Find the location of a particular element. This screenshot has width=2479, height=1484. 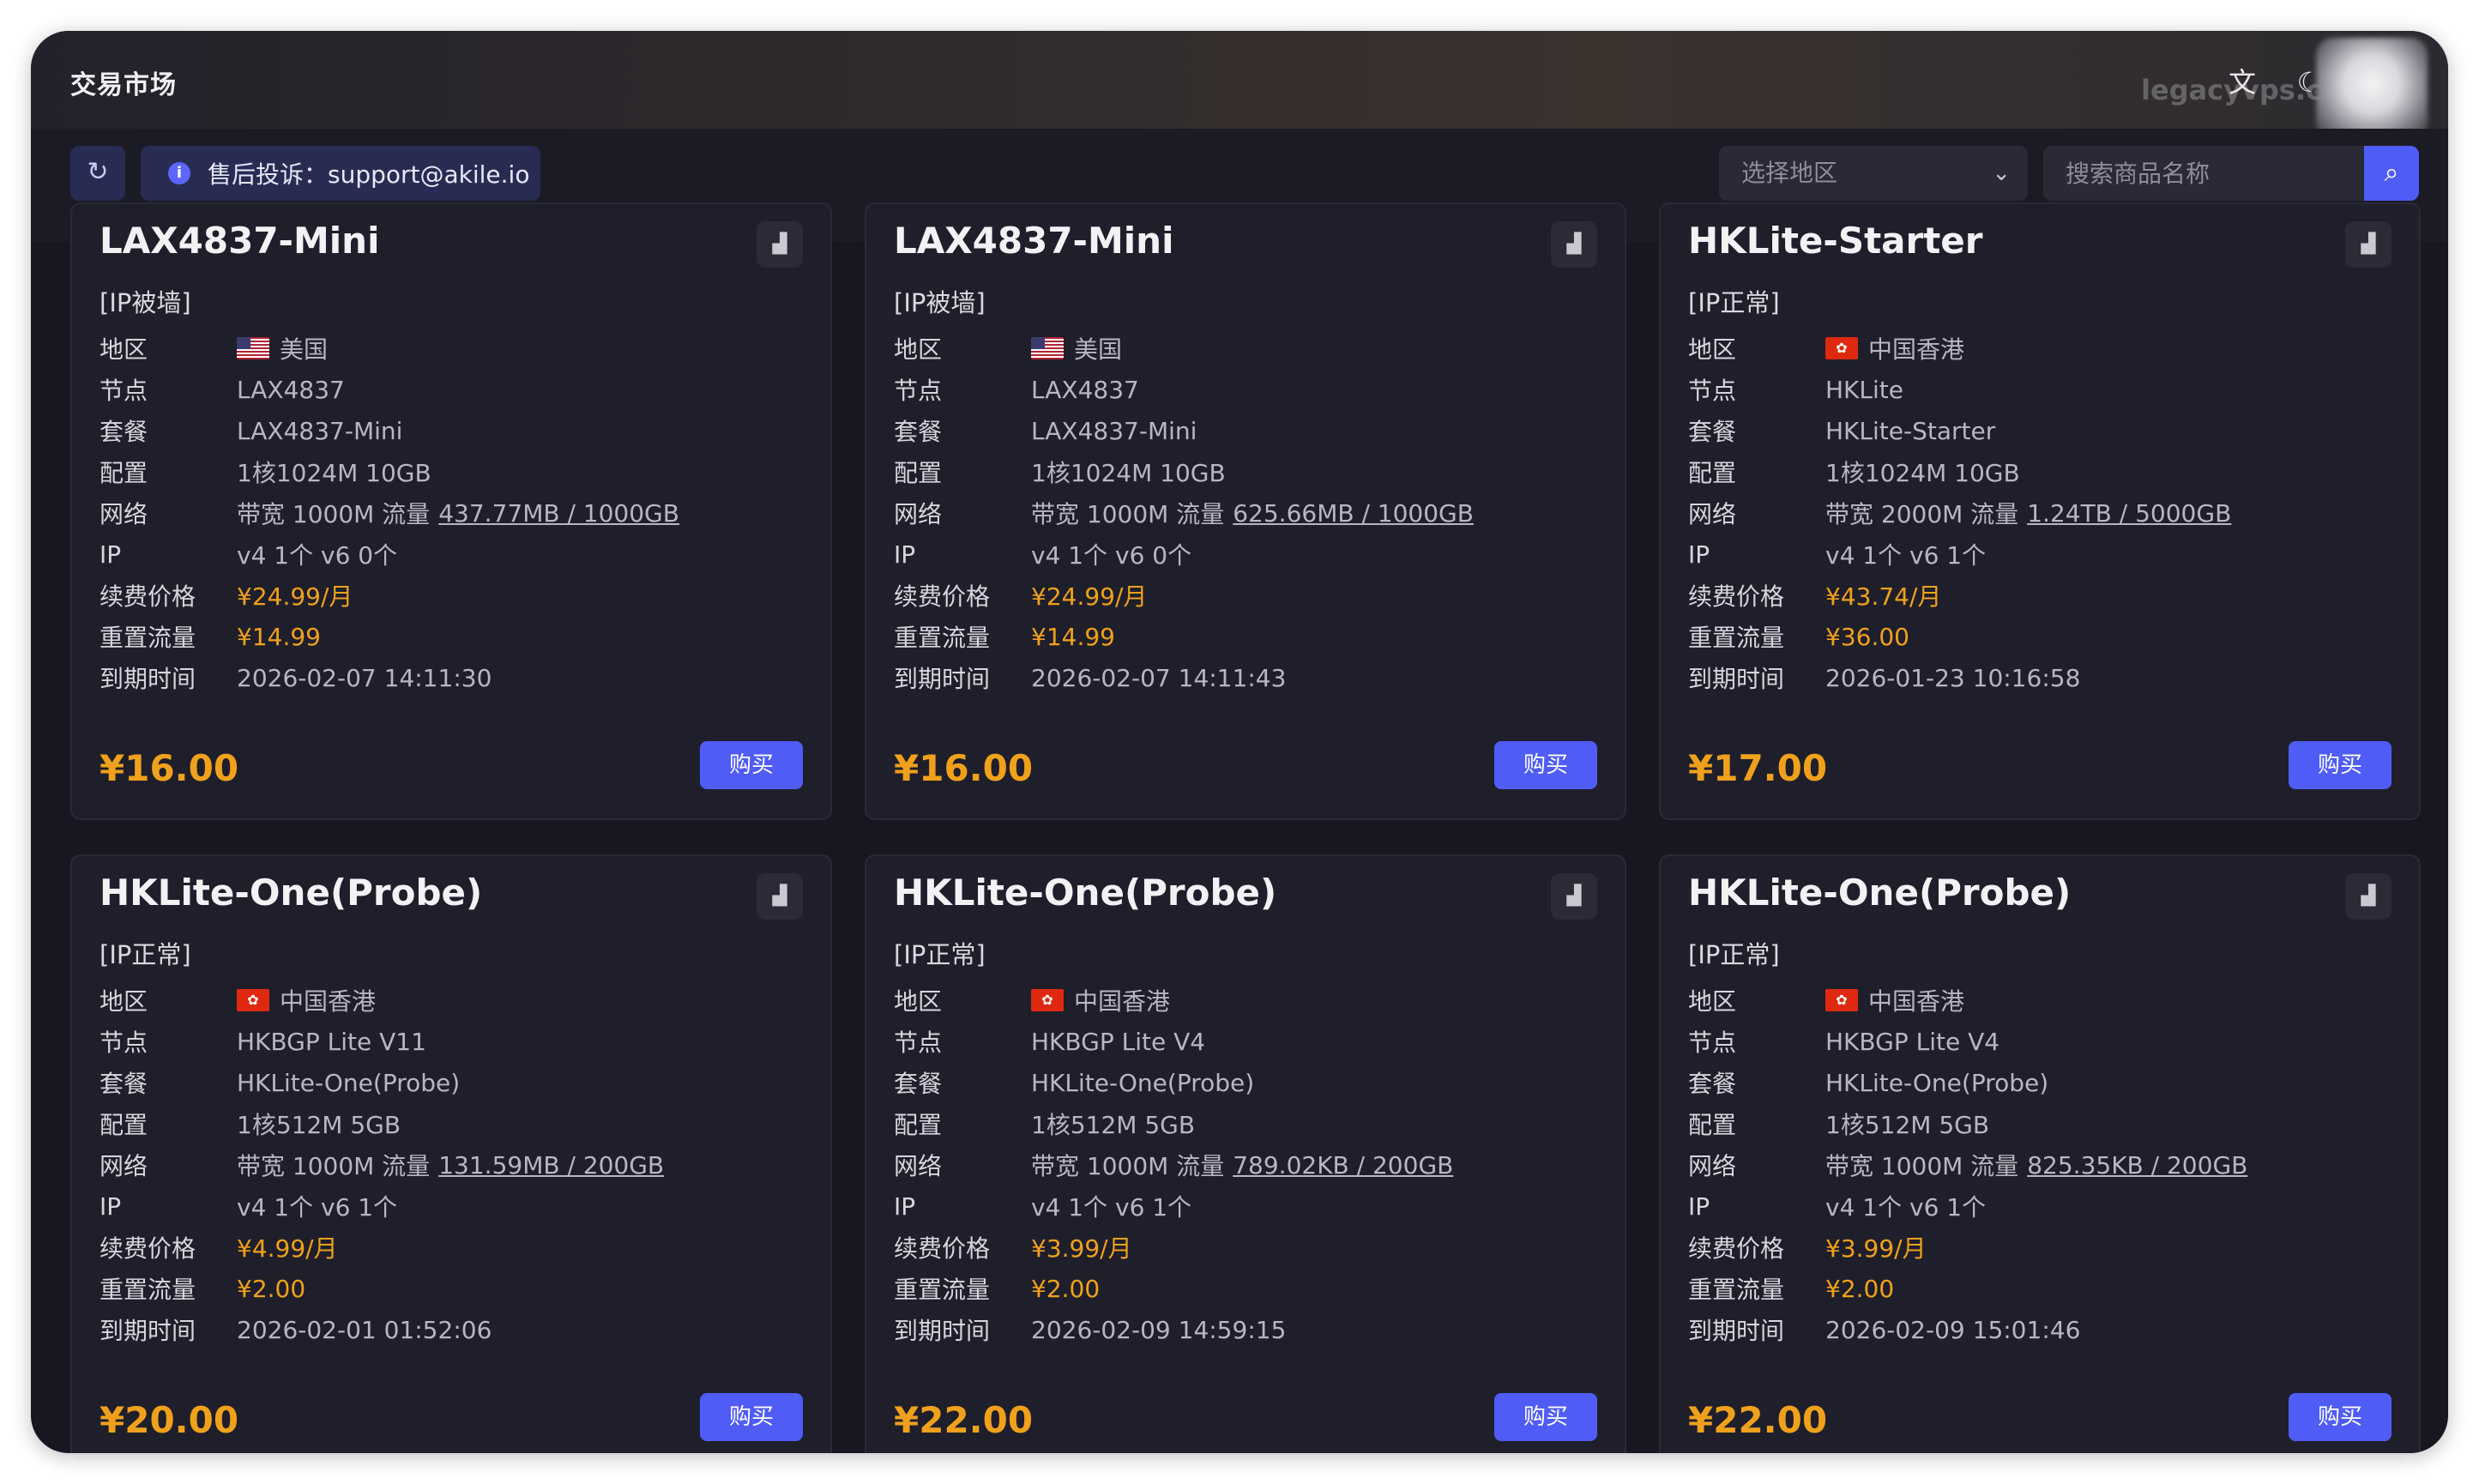

network-value: 带宽 1000M 流量 131.59MB / 200GB is located at coordinates (451, 1165).